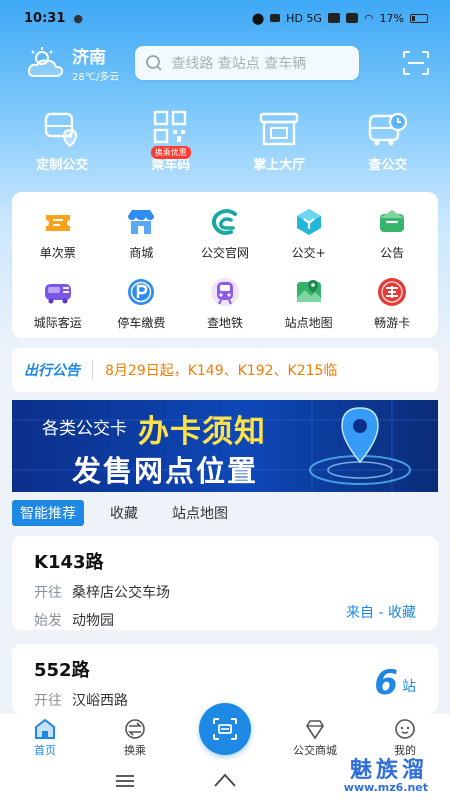 This screenshot has width=450, height=800. What do you see at coordinates (224, 323) in the screenshot?
I see `grid-label: 查地铁` at bounding box center [224, 323].